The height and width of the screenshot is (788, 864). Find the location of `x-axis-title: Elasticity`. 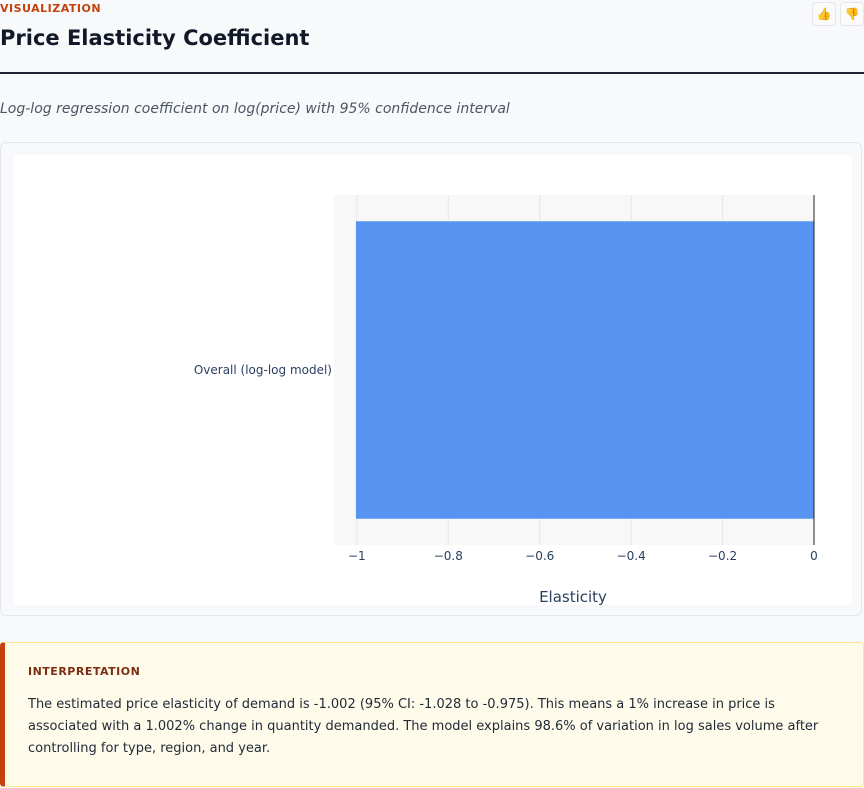

x-axis-title: Elasticity is located at coordinates (573, 596).